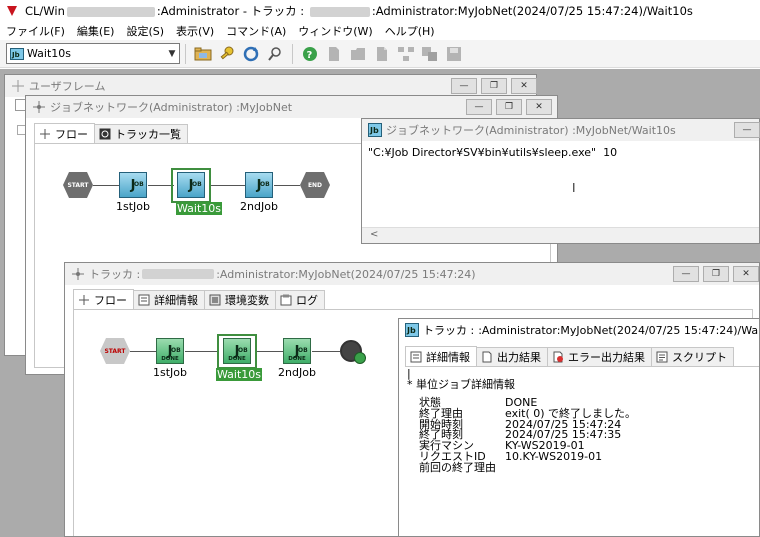 This screenshot has height=537, width=760. I want to click on end-node: END, so click(315, 185).